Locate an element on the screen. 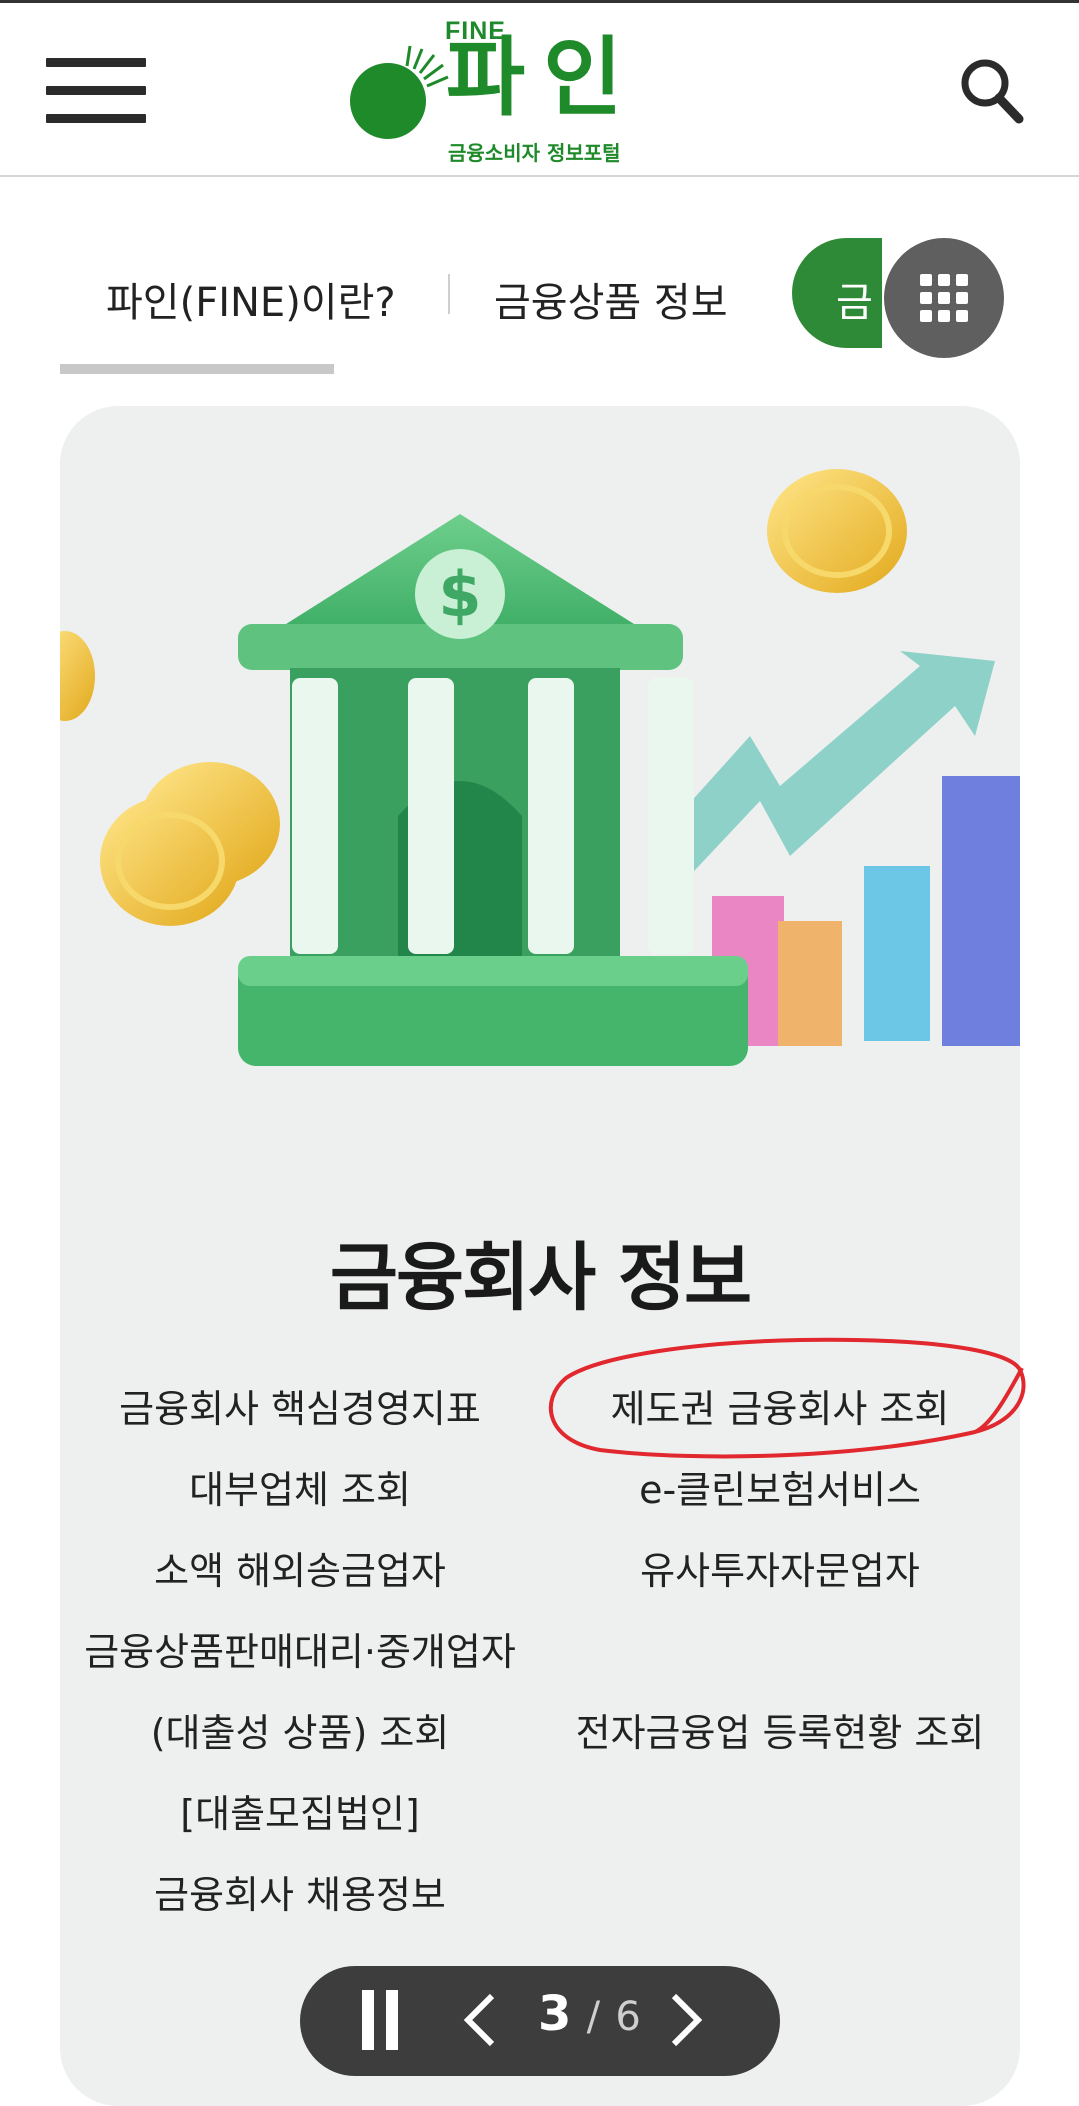  link-lender-lookup: 대부업체 조회 is located at coordinates (300, 1486).